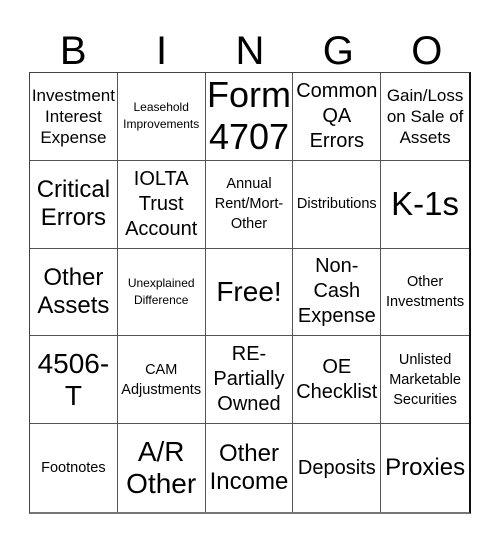  I want to click on bingo-header: B I N G O, so click(250, 49).